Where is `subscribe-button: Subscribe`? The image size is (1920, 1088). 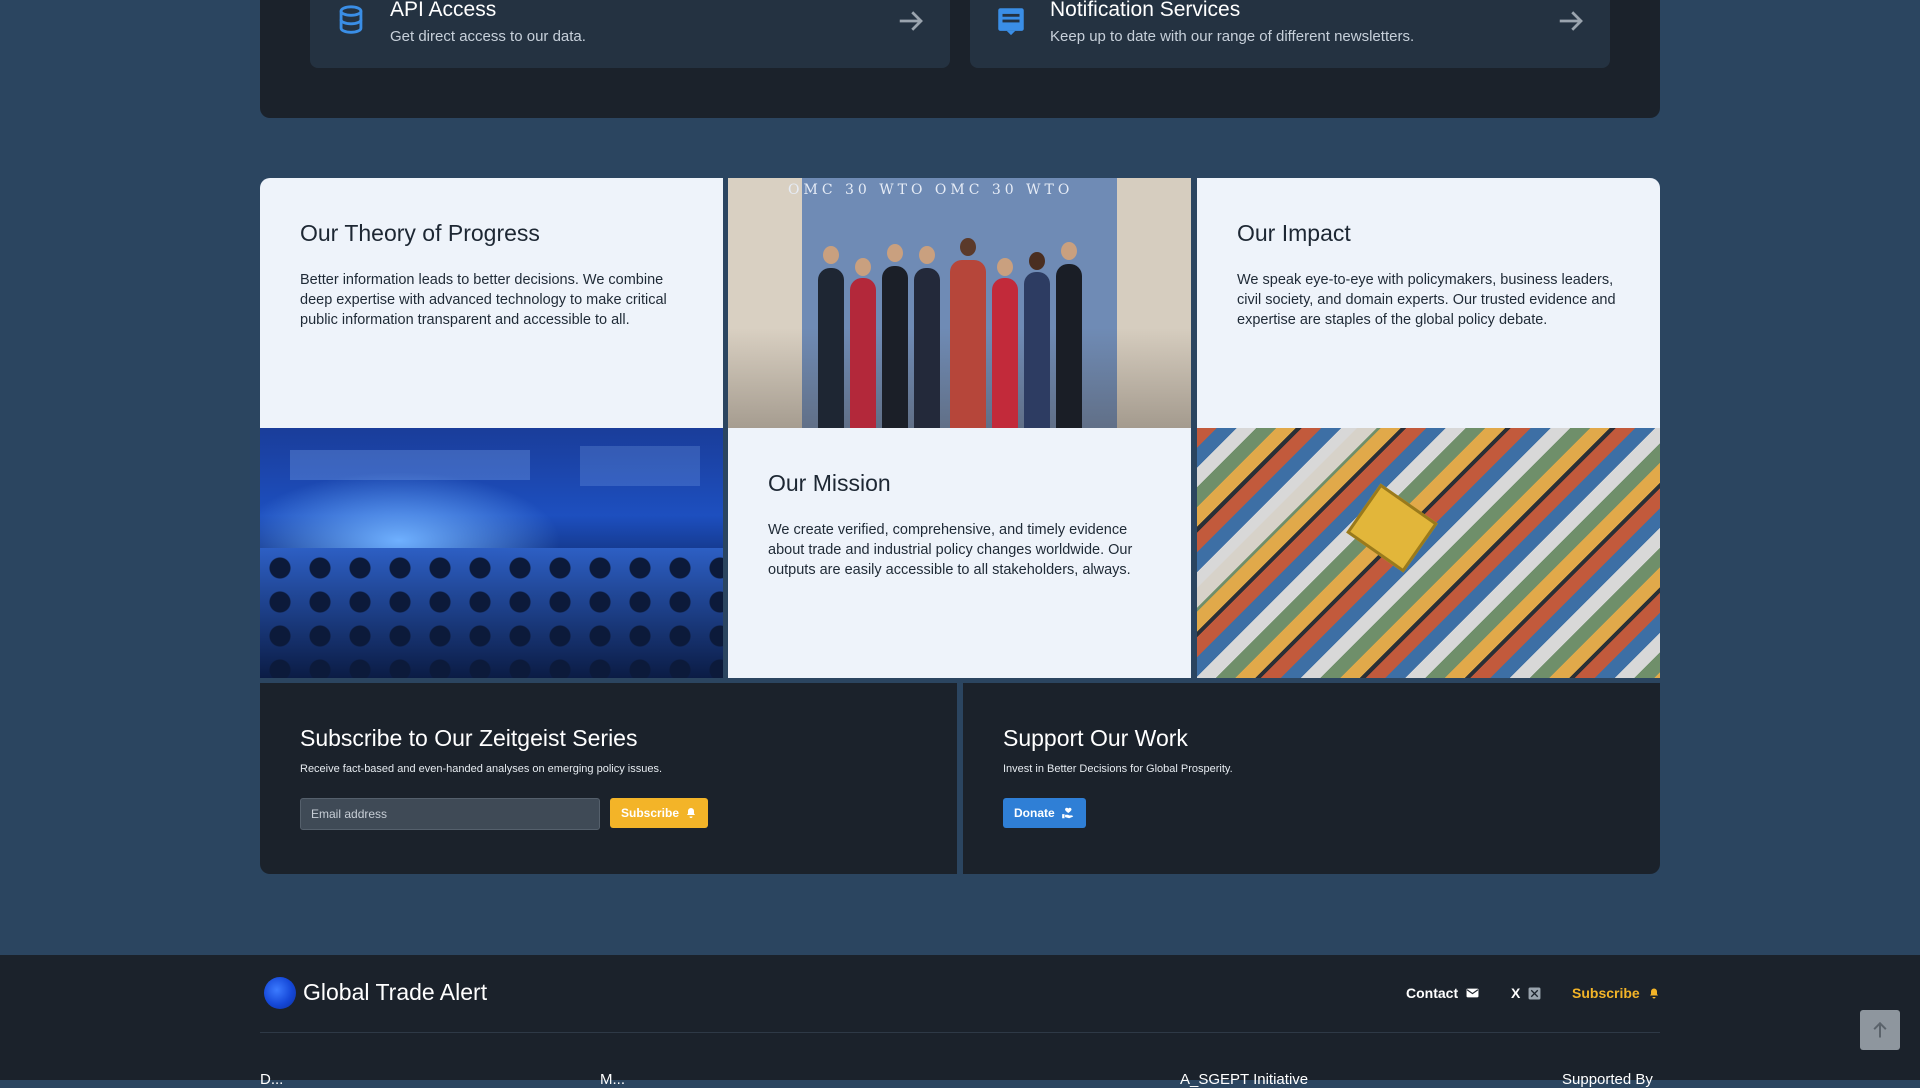 subscribe-button: Subscribe is located at coordinates (659, 813).